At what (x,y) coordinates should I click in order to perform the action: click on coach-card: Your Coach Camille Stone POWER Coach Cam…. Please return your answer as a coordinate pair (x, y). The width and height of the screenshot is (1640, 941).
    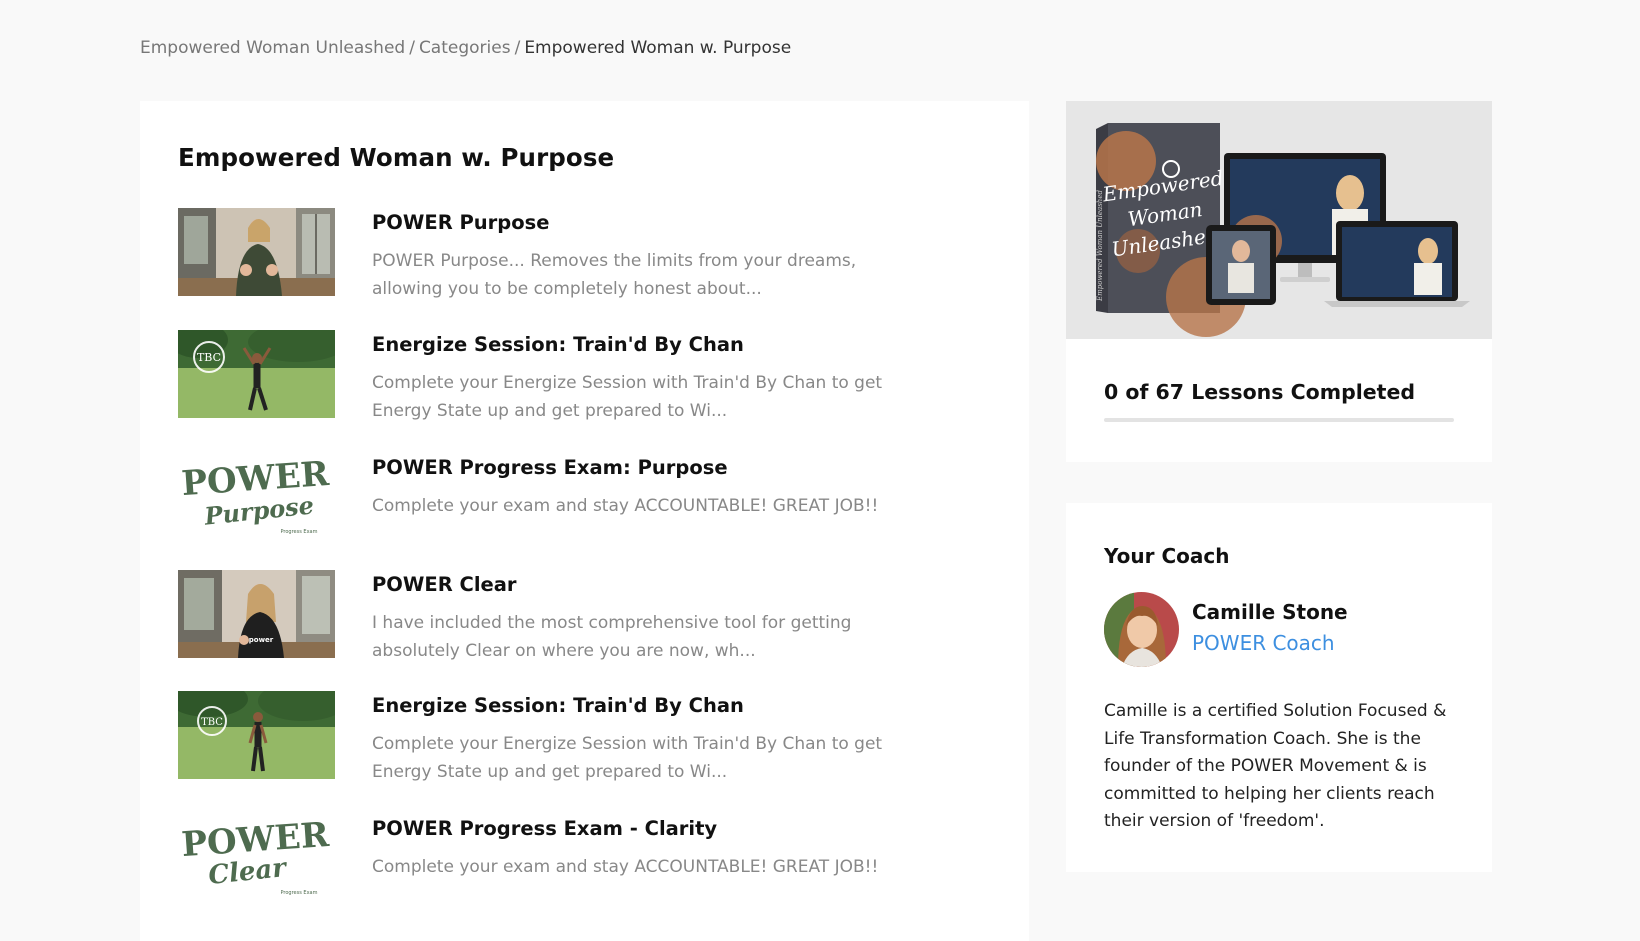
    Looking at the image, I should click on (1279, 687).